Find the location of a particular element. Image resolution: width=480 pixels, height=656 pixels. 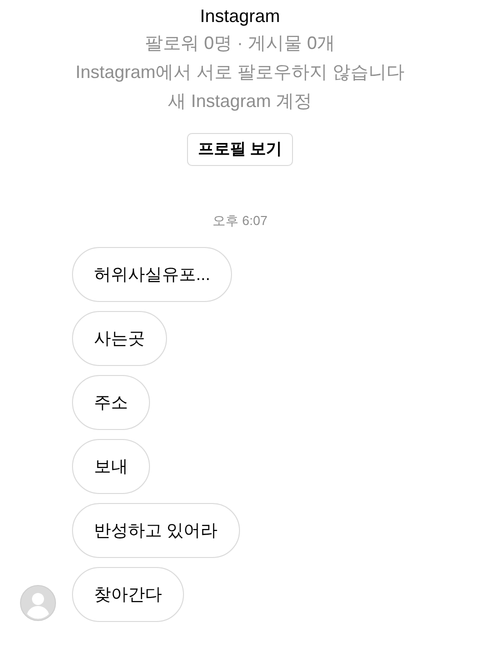

message-bubble: 보내 is located at coordinates (111, 466).